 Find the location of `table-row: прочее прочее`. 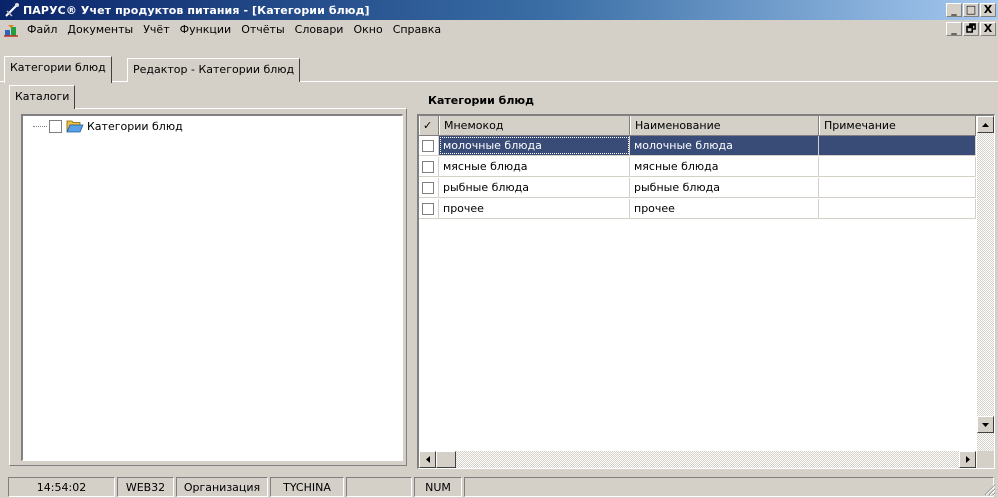

table-row: прочее прочее is located at coordinates (697, 209).